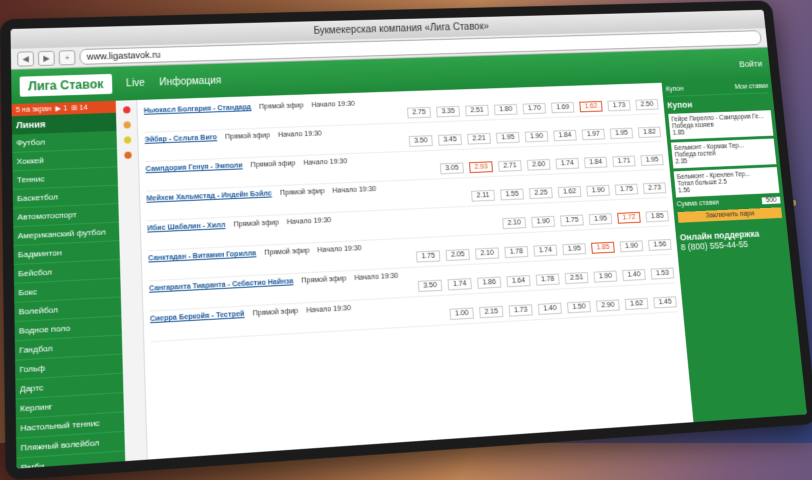 The width and height of the screenshot is (812, 480). I want to click on odds-cell: 1.56, so click(660, 245).